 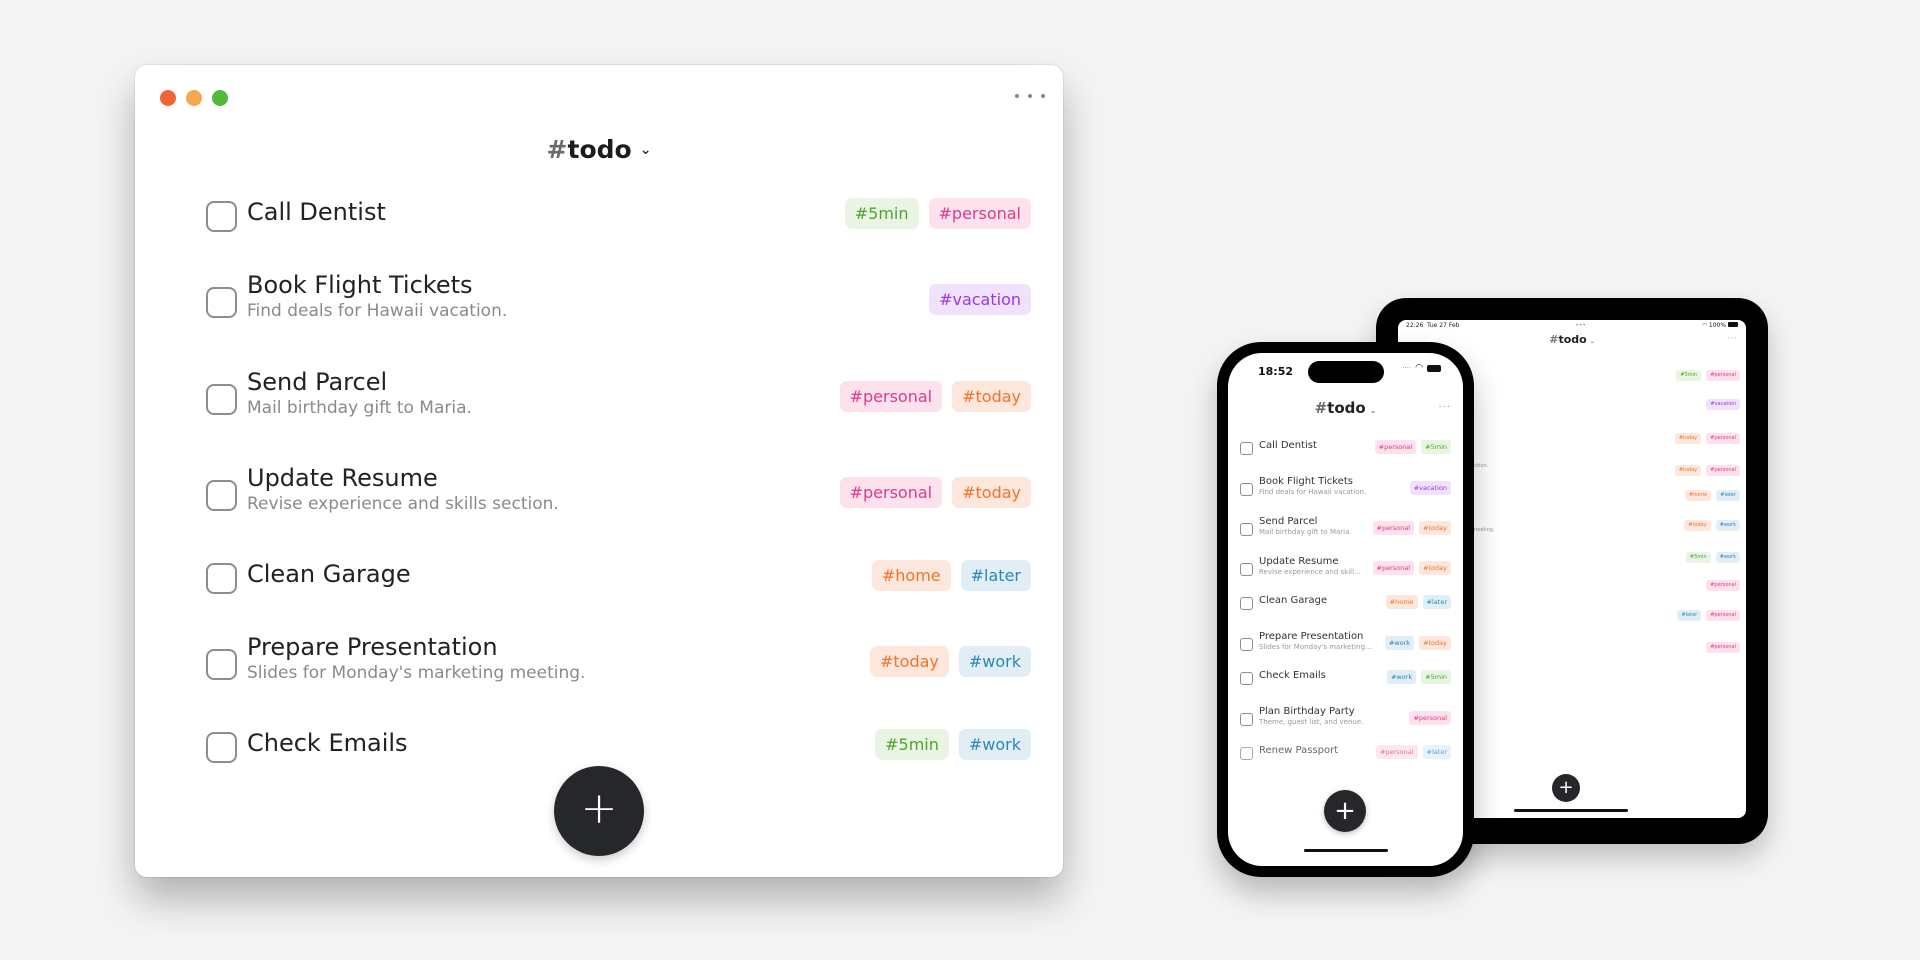 What do you see at coordinates (194, 98) in the screenshot?
I see `minimize-window-button` at bounding box center [194, 98].